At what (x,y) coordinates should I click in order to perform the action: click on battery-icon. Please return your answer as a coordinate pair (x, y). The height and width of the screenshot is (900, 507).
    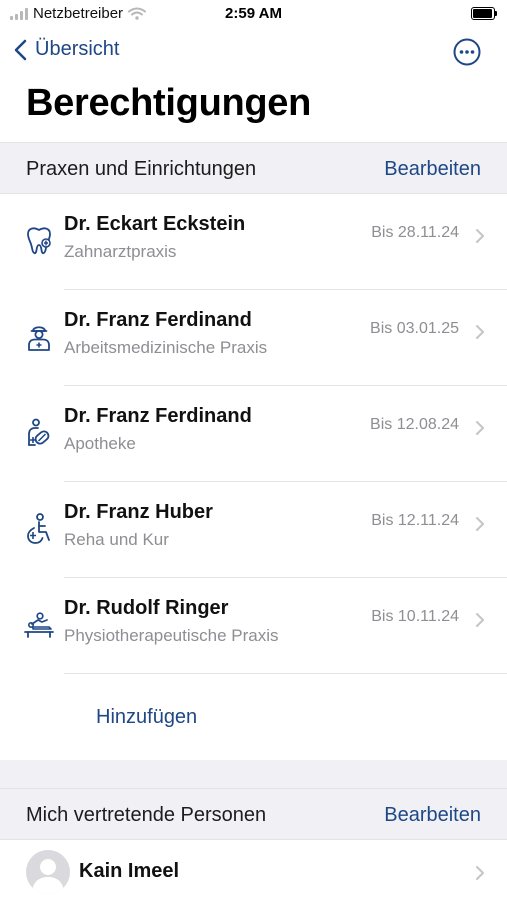
    Looking at the image, I should click on (484, 13).